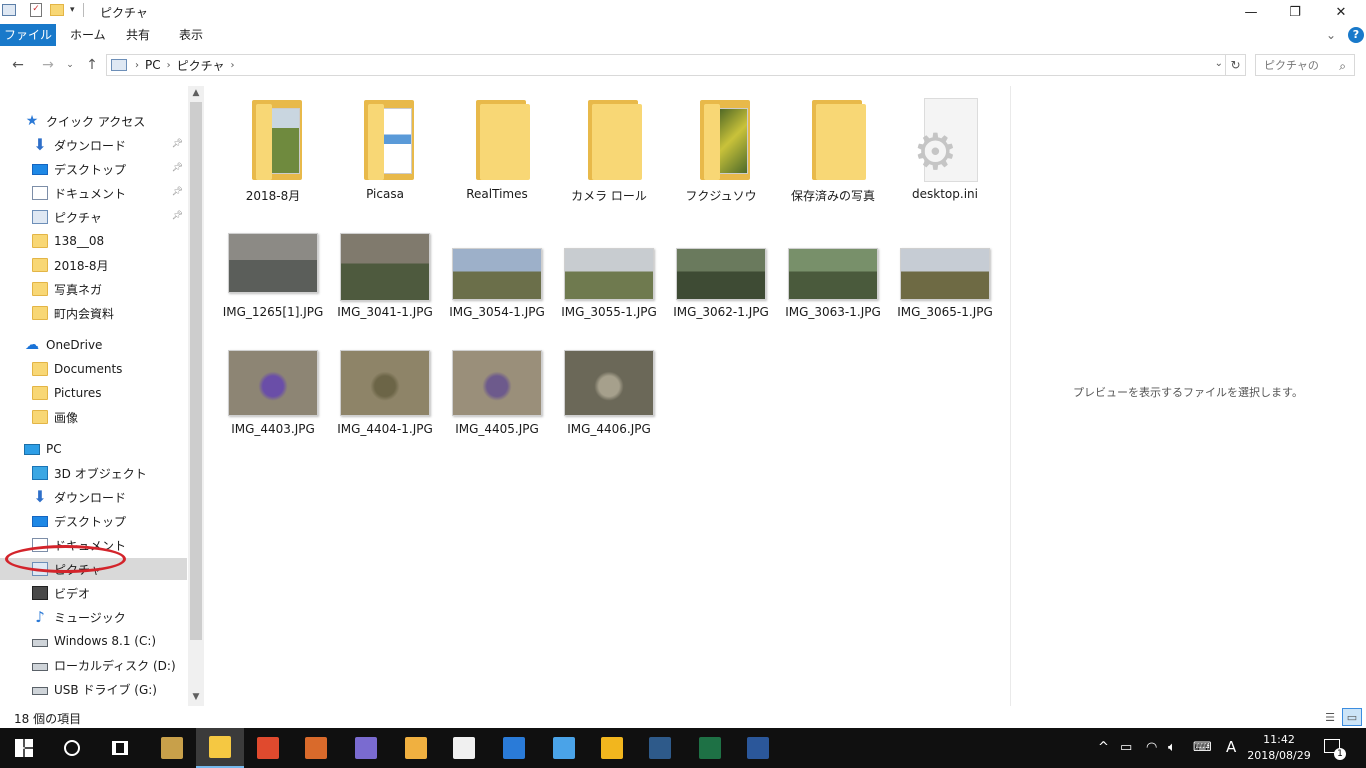 The image size is (1366, 768). What do you see at coordinates (92, 65) in the screenshot?
I see `up-button: ↑` at bounding box center [92, 65].